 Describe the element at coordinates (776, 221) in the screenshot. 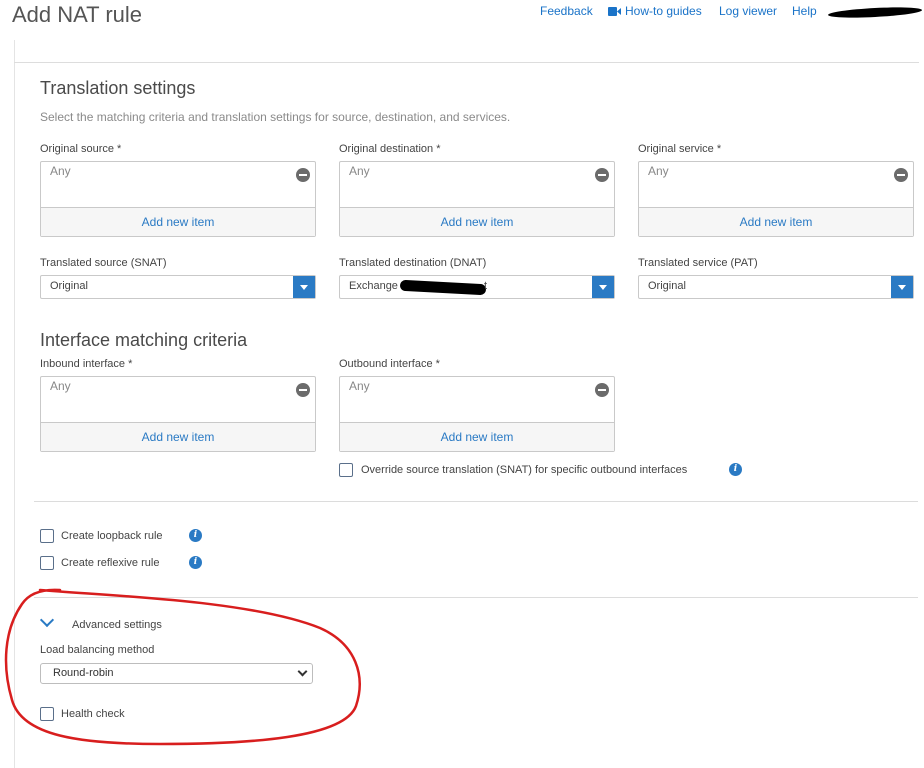

I see `original-service-add-button: Add new item` at that location.